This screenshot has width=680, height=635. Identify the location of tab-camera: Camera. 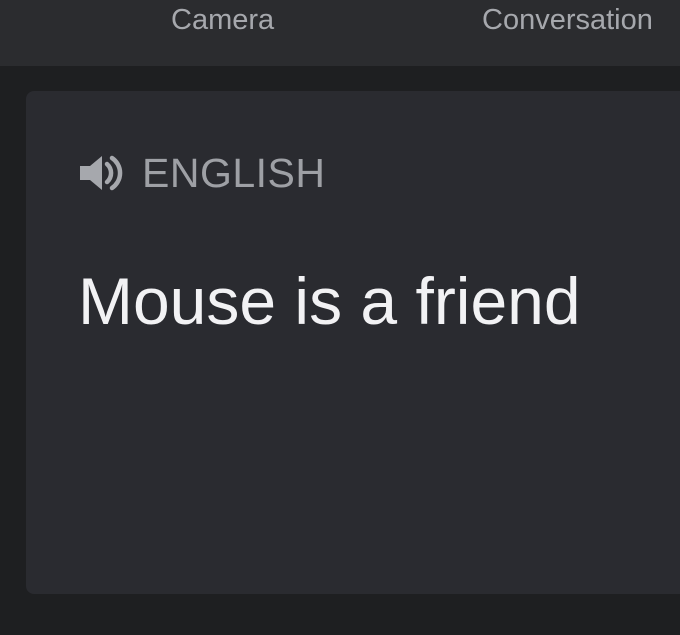
(222, 20).